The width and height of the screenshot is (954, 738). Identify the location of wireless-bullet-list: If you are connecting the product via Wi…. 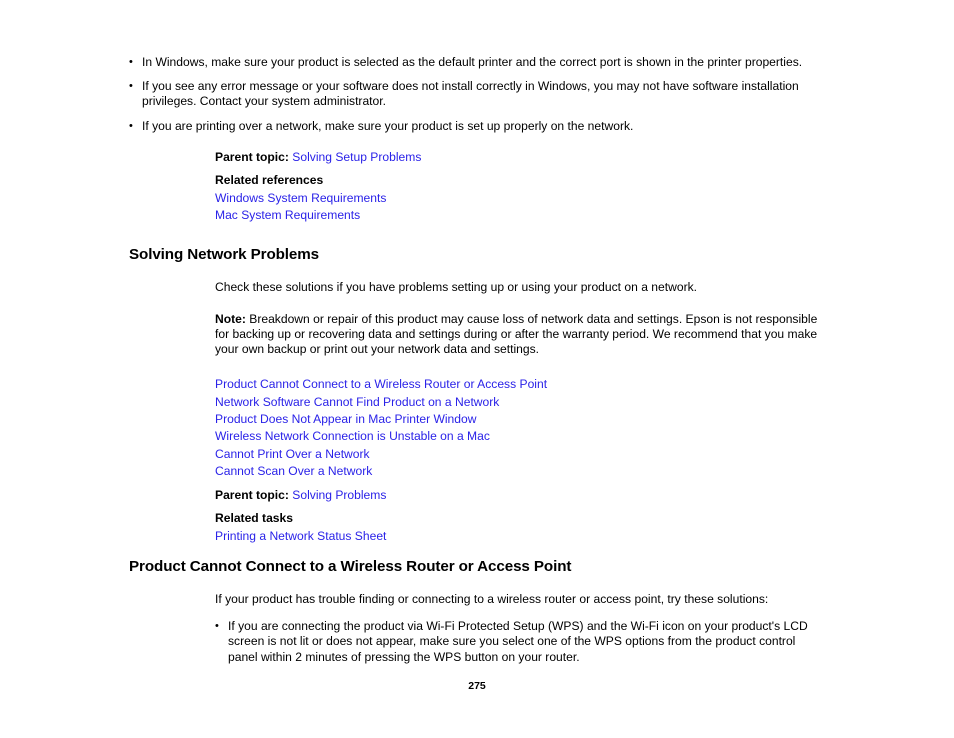
(518, 642).